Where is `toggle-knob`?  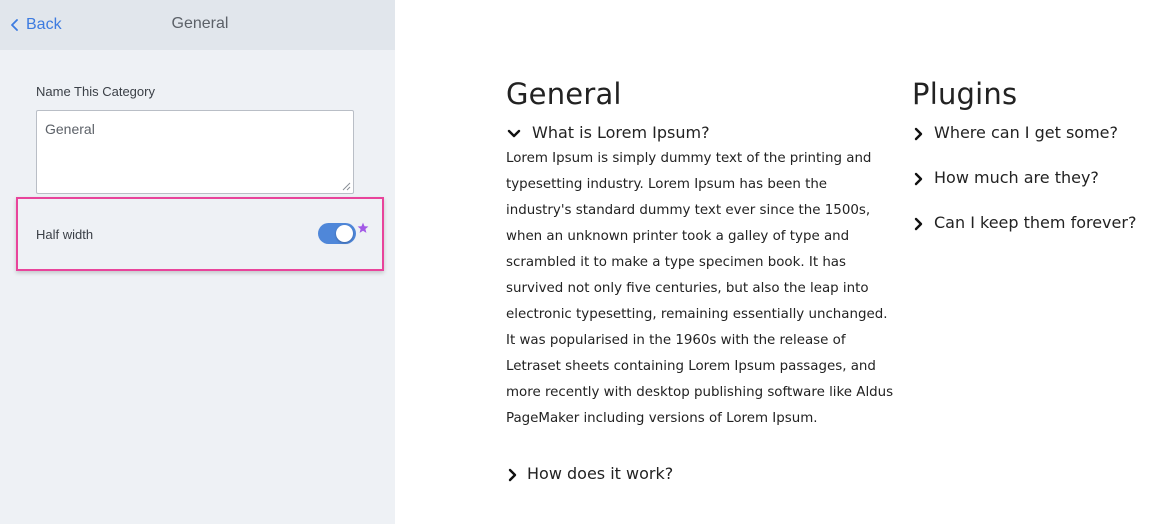
toggle-knob is located at coordinates (344, 233).